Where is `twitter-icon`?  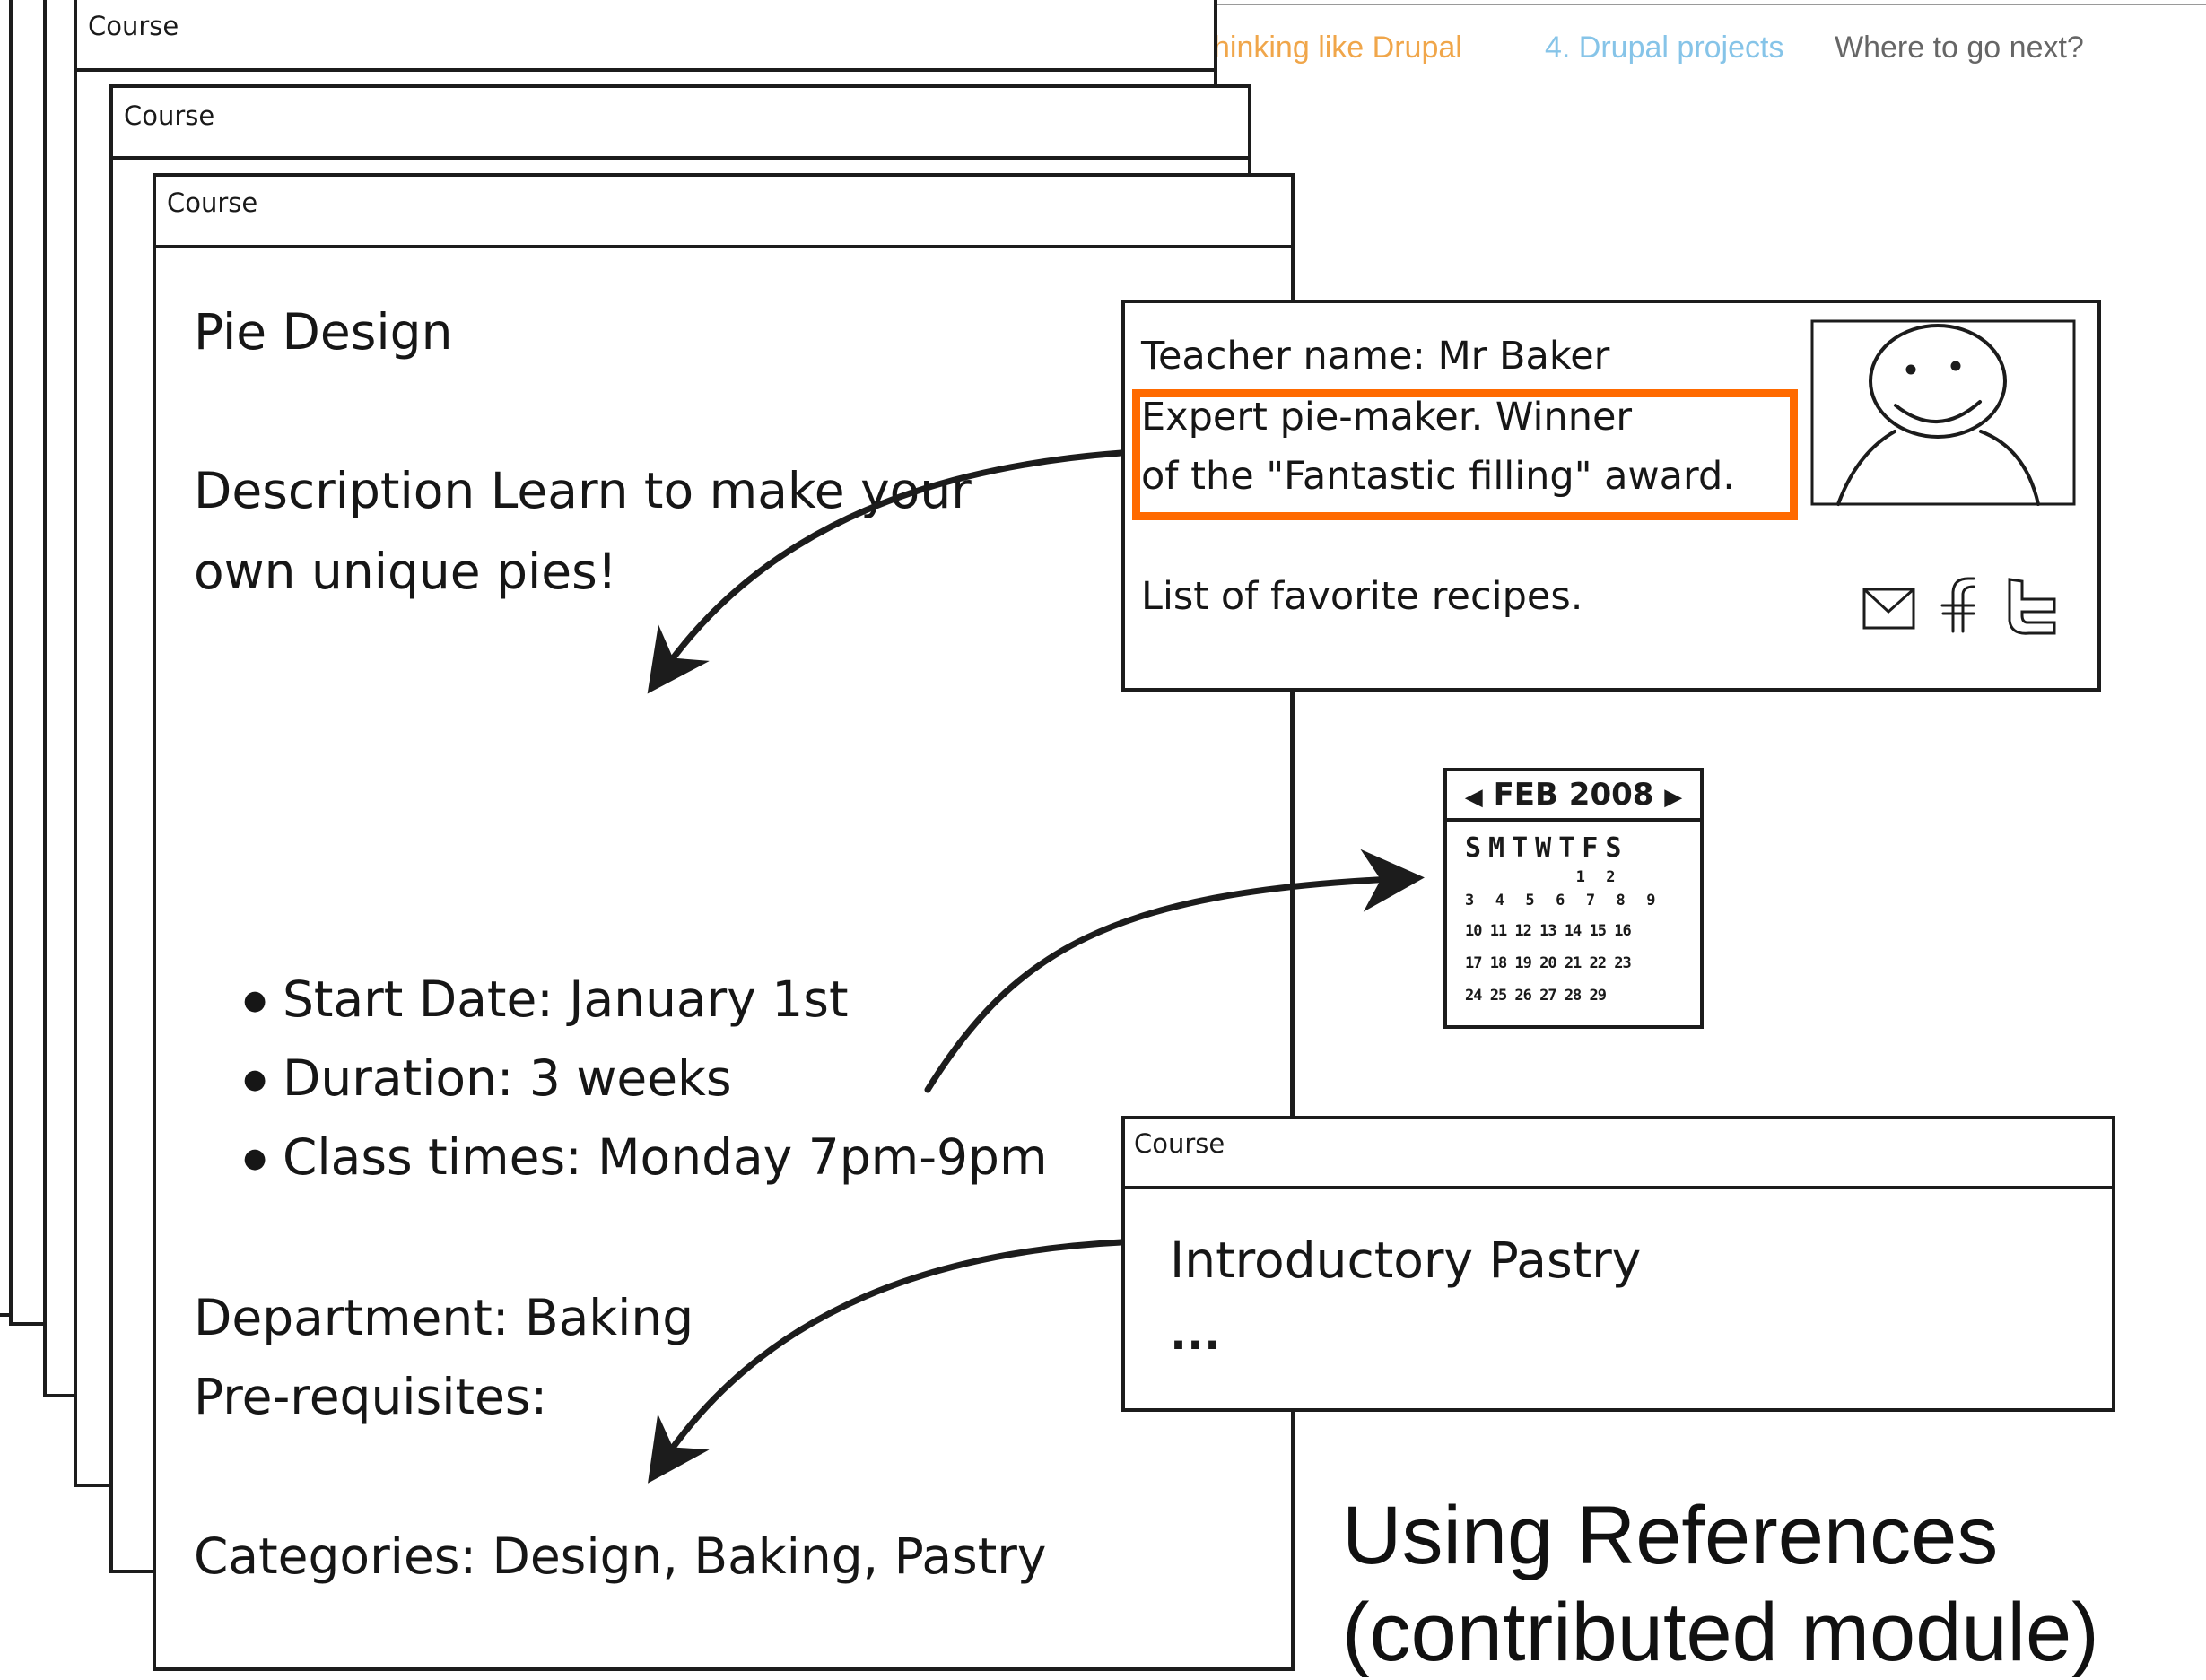
twitter-icon is located at coordinates (2032, 607).